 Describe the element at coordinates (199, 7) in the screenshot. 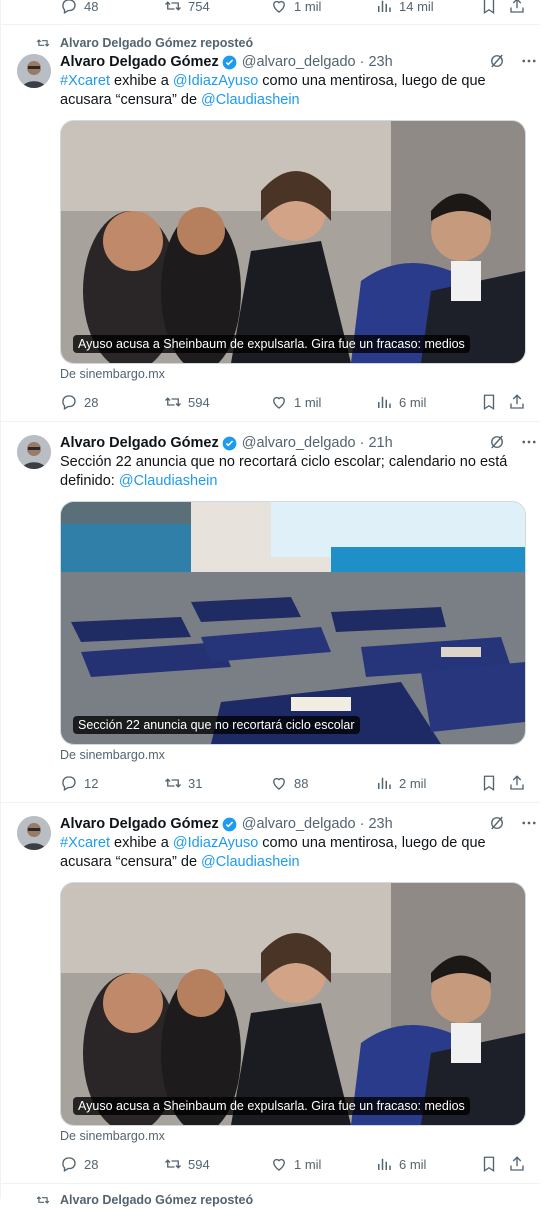

I see `repost-count: 754` at that location.